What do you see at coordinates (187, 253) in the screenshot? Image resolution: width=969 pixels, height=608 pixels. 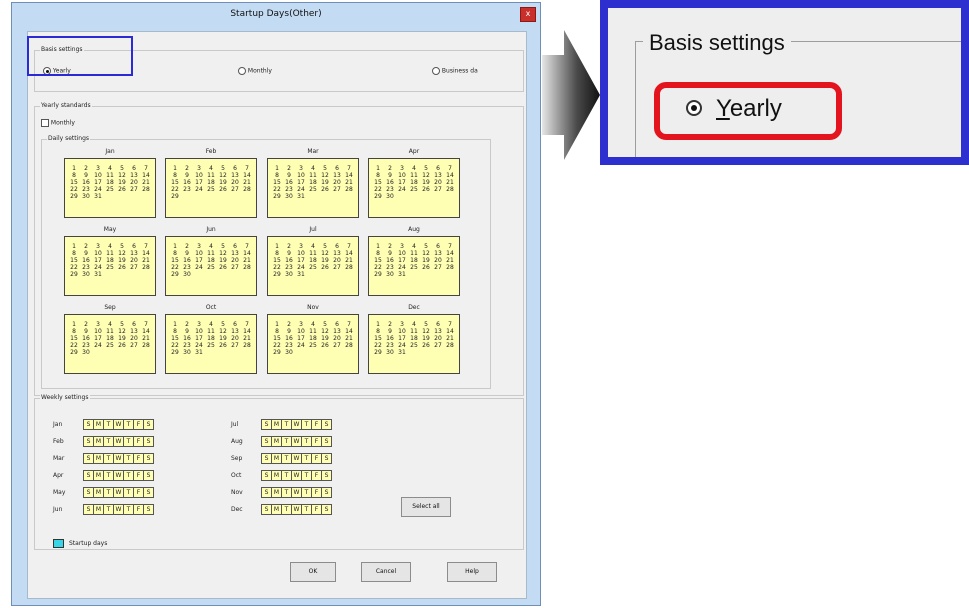 I see `day-cell: 9` at bounding box center [187, 253].